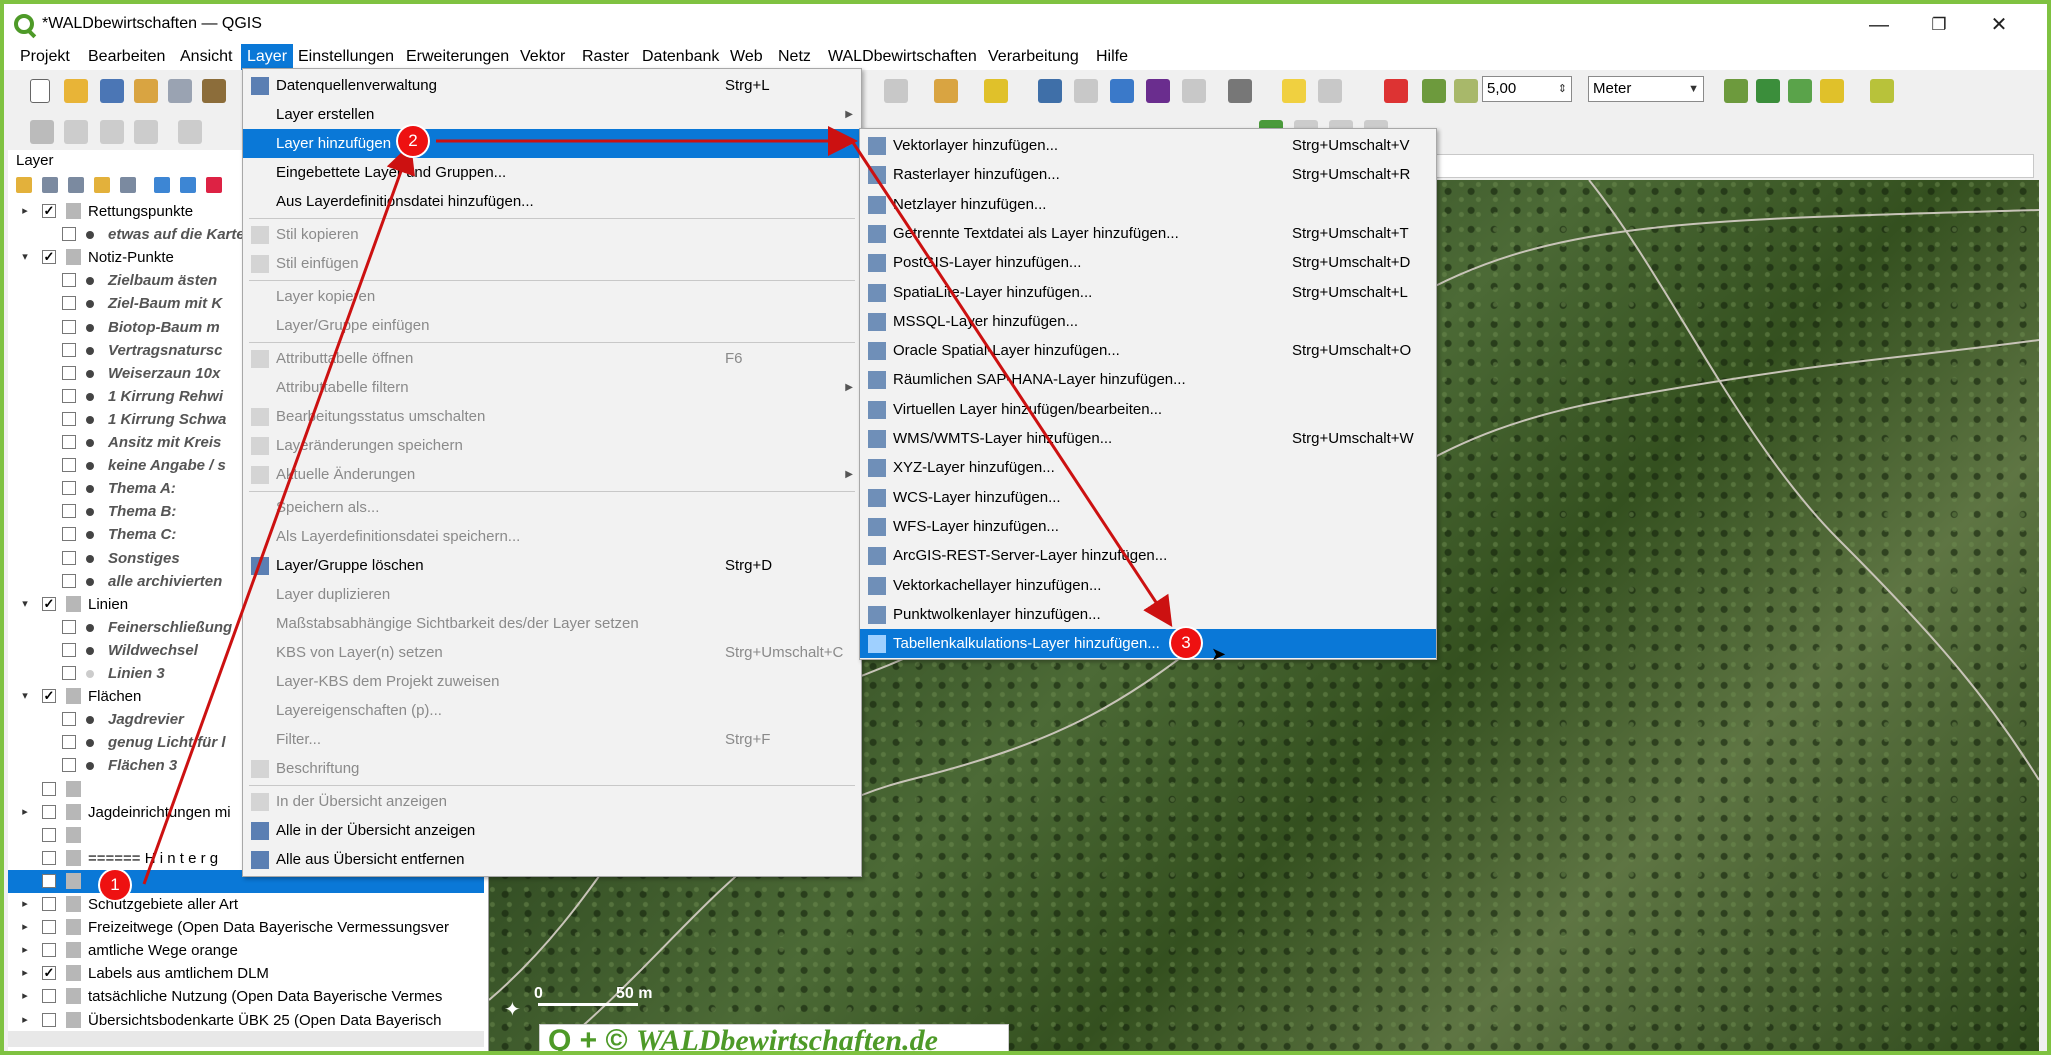 This screenshot has height=1055, width=2051. What do you see at coordinates (552, 387) in the screenshot?
I see `layer-menu-item: Attributtabelle filtern ▶` at bounding box center [552, 387].